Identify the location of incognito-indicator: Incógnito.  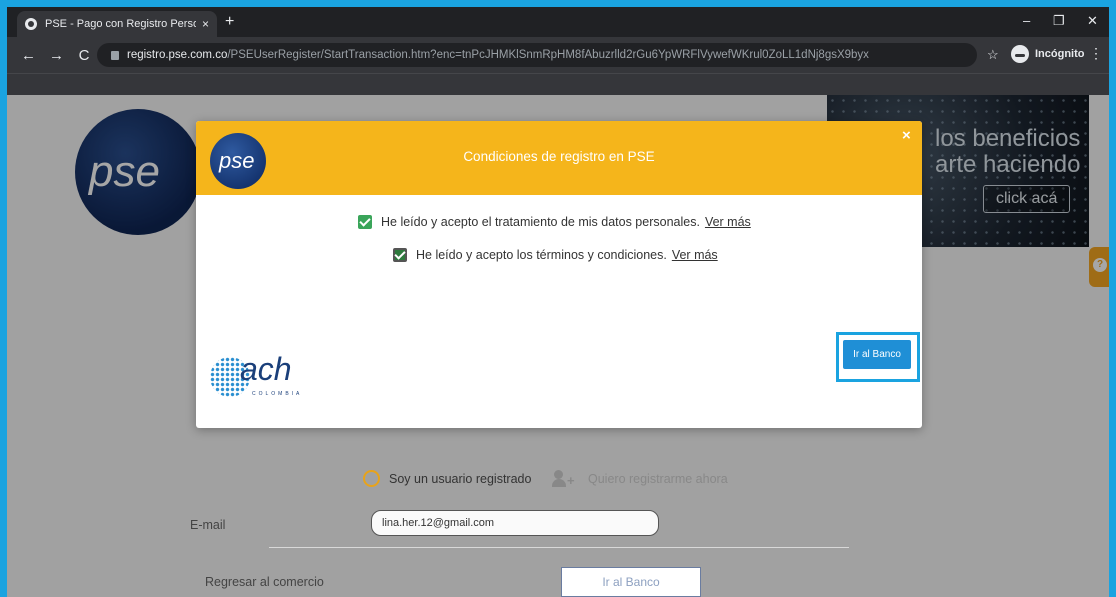
(1048, 54).